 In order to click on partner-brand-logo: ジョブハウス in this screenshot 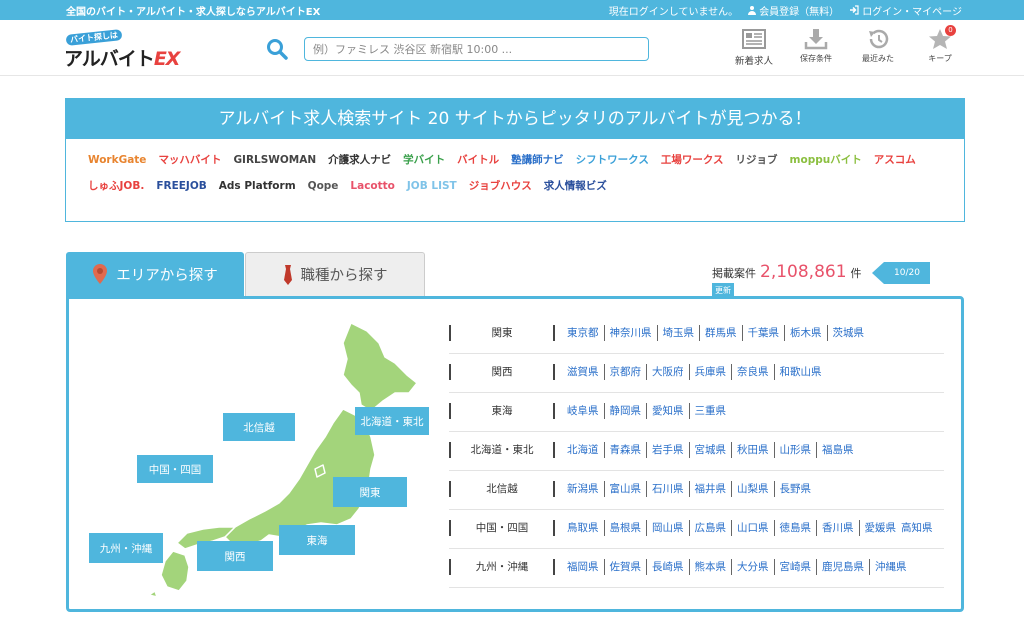, I will do `click(500, 186)`.